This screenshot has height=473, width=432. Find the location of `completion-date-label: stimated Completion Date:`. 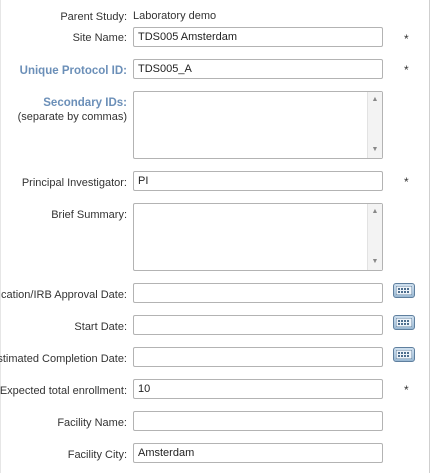

completion-date-label: stimated Completion Date: is located at coordinates (63, 359).